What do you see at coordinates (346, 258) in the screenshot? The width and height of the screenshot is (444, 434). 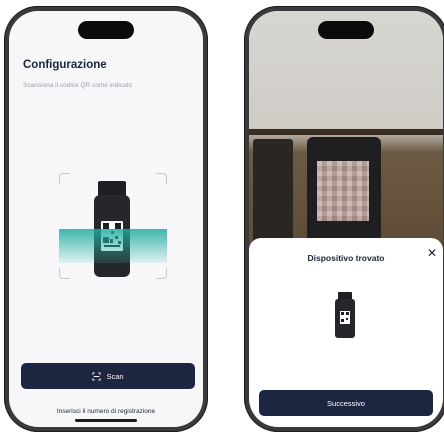 I see `sheet-title: Dispositivo trovato` at bounding box center [346, 258].